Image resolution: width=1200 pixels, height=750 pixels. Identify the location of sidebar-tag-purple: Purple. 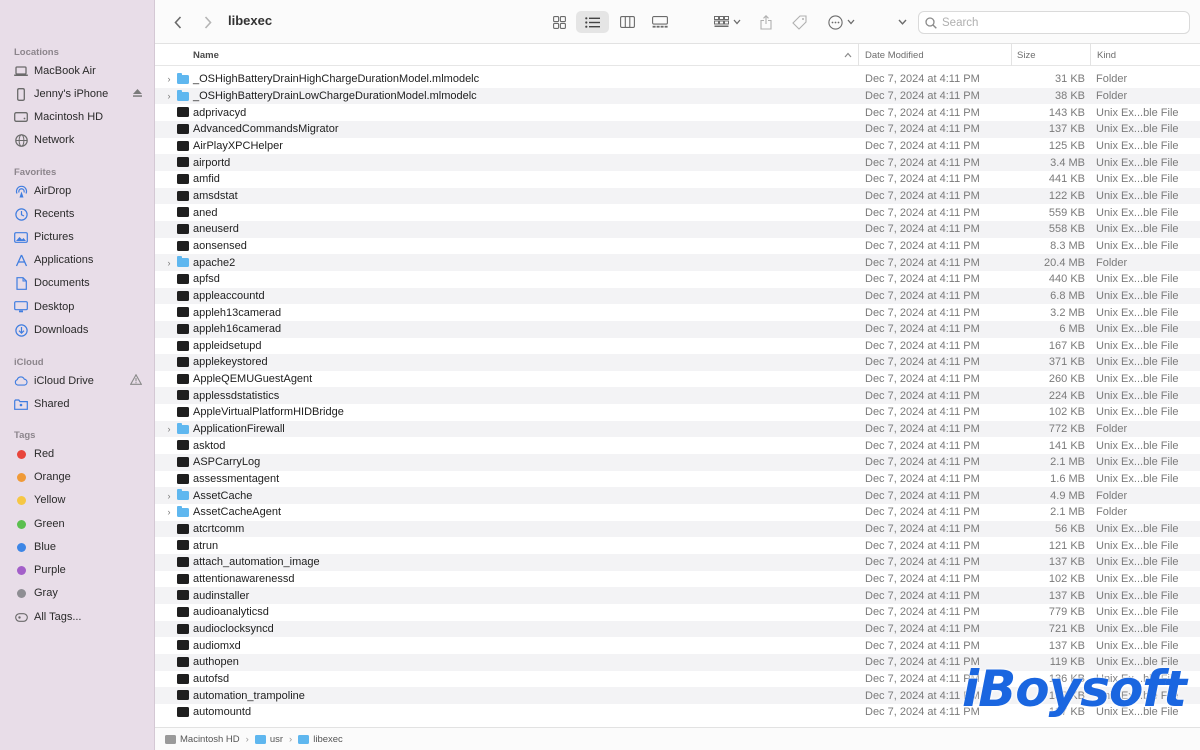
(78, 570).